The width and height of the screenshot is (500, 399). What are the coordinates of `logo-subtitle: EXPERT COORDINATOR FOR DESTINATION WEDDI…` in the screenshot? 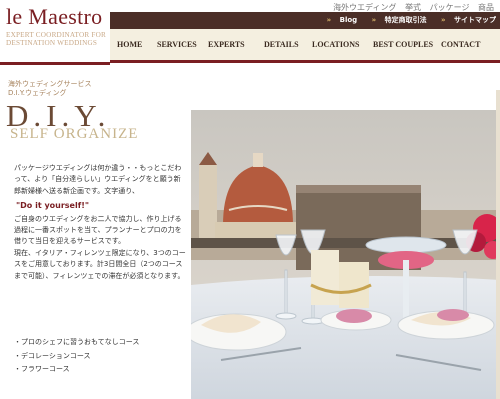 It's located at (56, 39).